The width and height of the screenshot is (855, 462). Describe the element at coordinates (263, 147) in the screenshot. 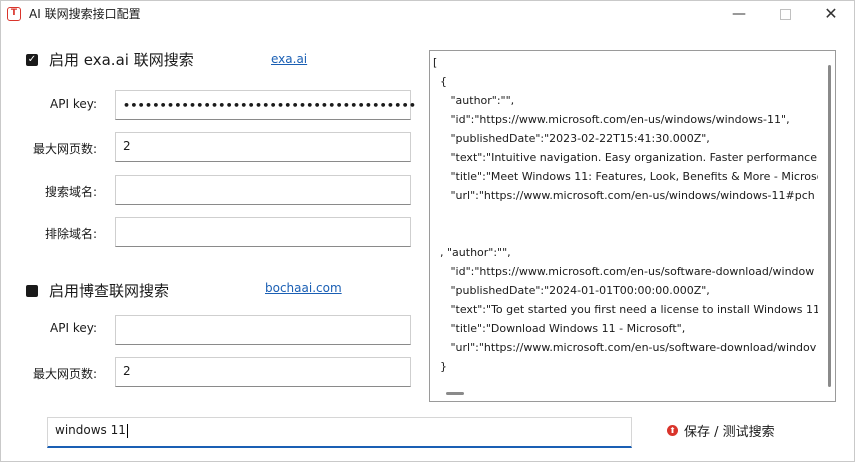

I see `exa-max-pages-input: 2` at that location.